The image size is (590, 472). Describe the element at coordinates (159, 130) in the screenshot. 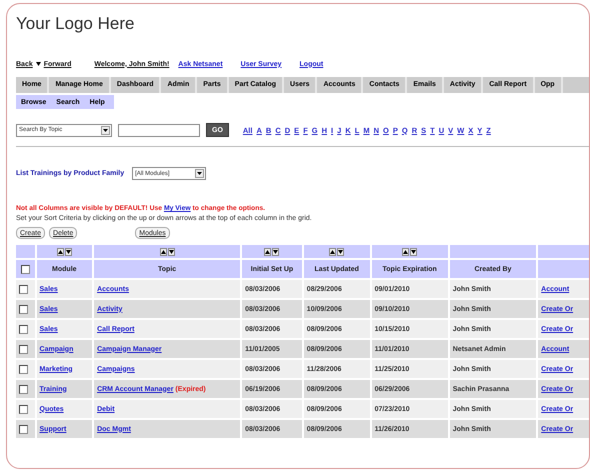

I see `search-field` at that location.